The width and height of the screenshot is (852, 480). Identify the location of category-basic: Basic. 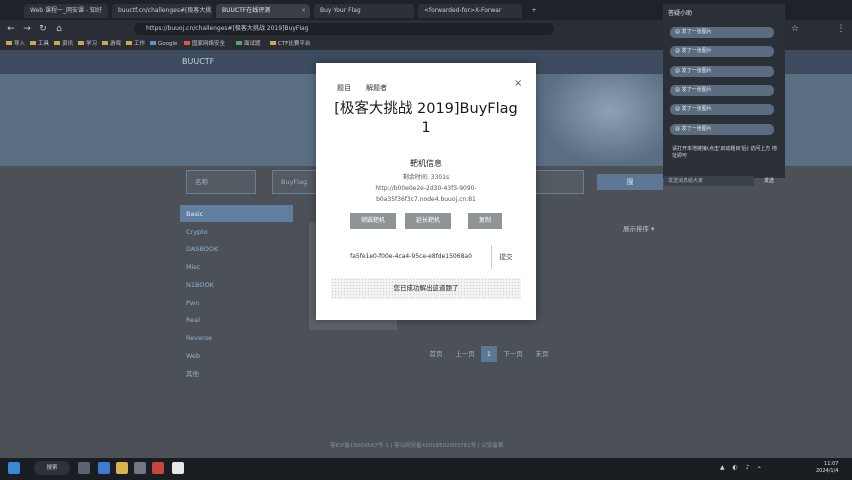
(194, 214).